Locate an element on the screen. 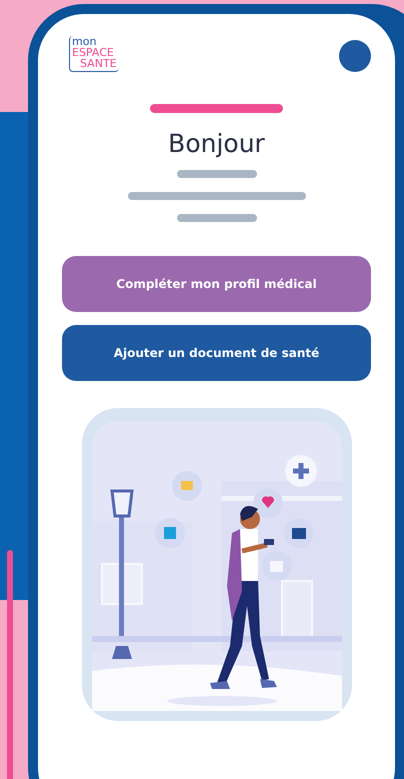 The height and width of the screenshot is (779, 404). logo-text: ESPACE is located at coordinates (93, 52).